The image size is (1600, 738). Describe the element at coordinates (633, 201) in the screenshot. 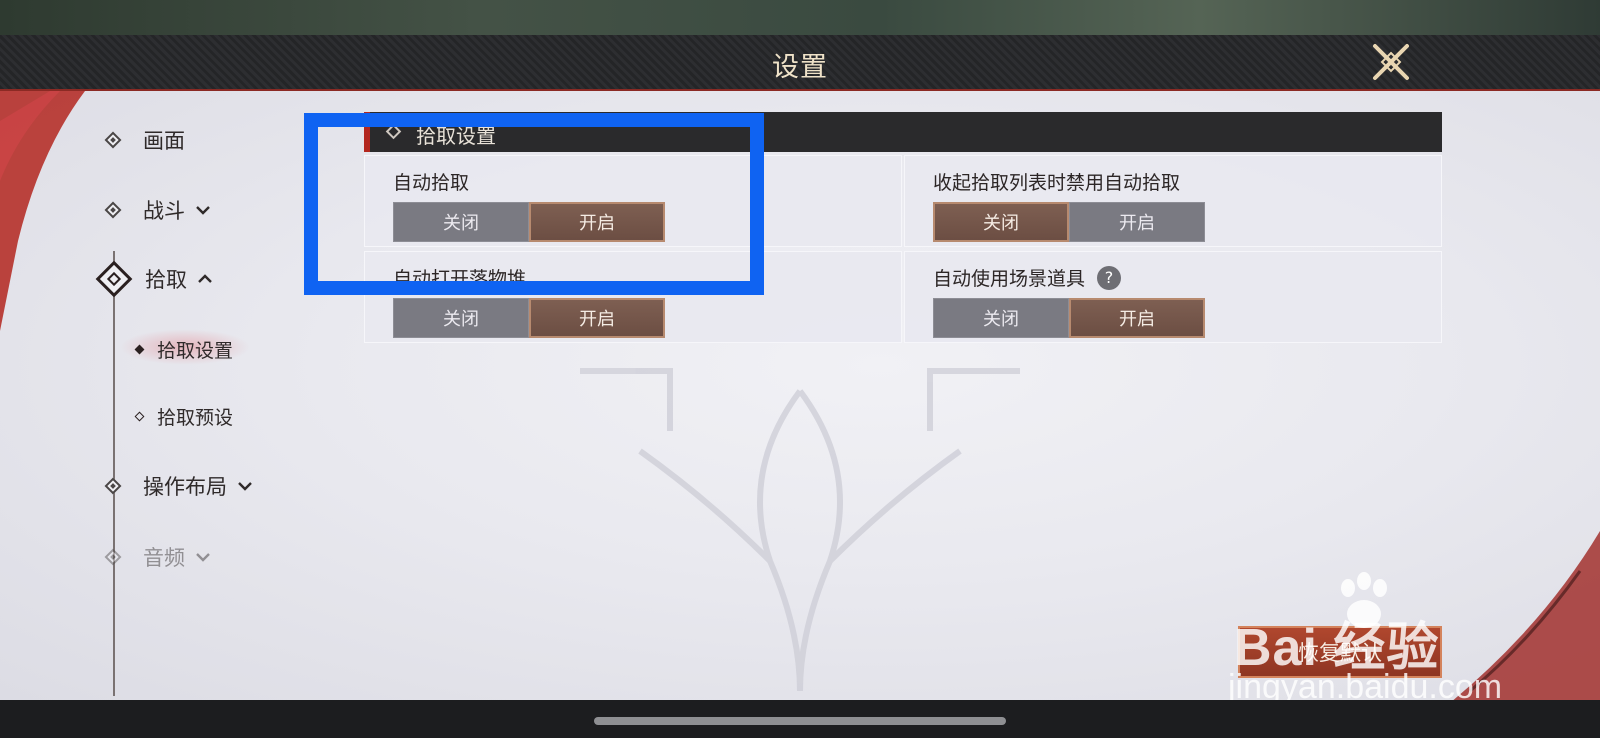

I see `setting-auto-pickup: 自动拾取 关闭 开启` at that location.